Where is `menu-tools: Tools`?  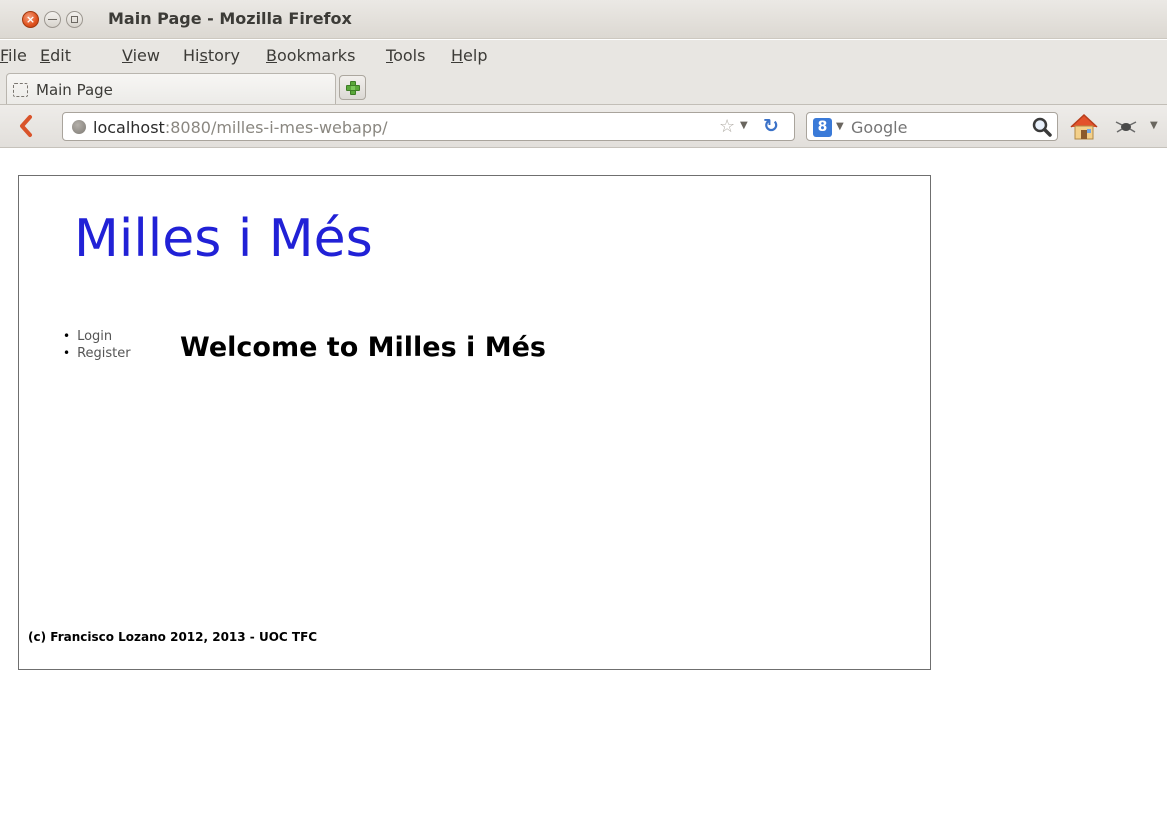
menu-tools: Tools is located at coordinates (405, 55).